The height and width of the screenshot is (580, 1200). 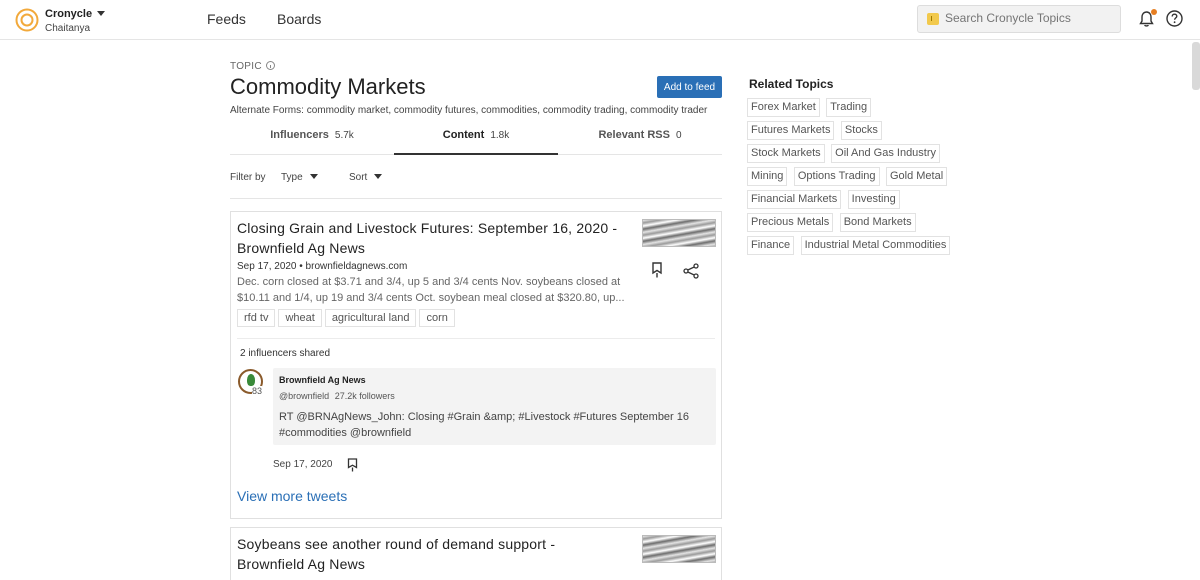 What do you see at coordinates (771, 245) in the screenshot?
I see `related-topic-chip: Finance` at bounding box center [771, 245].